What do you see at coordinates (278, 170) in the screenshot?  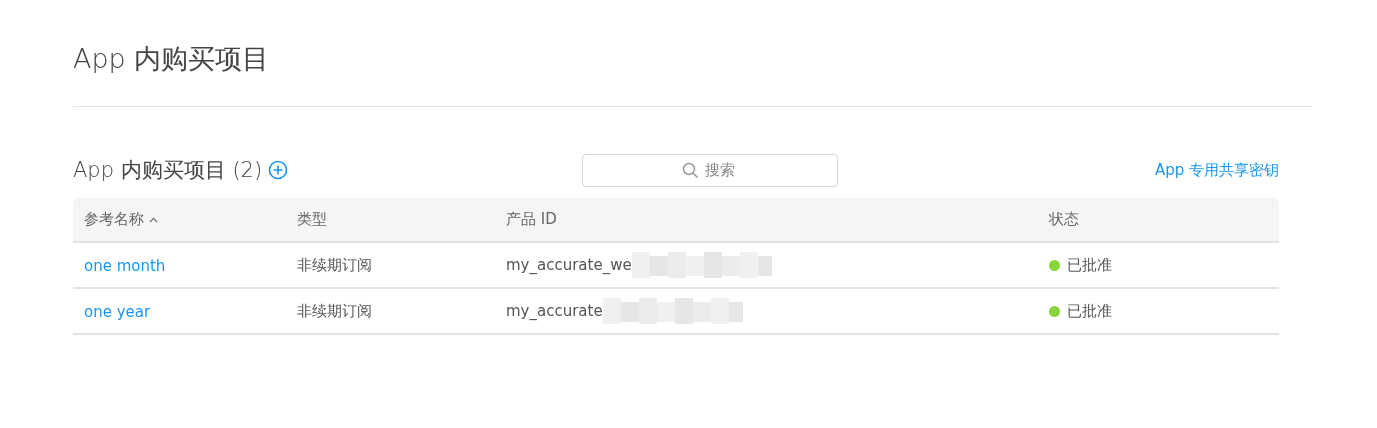 I see `add-icon` at bounding box center [278, 170].